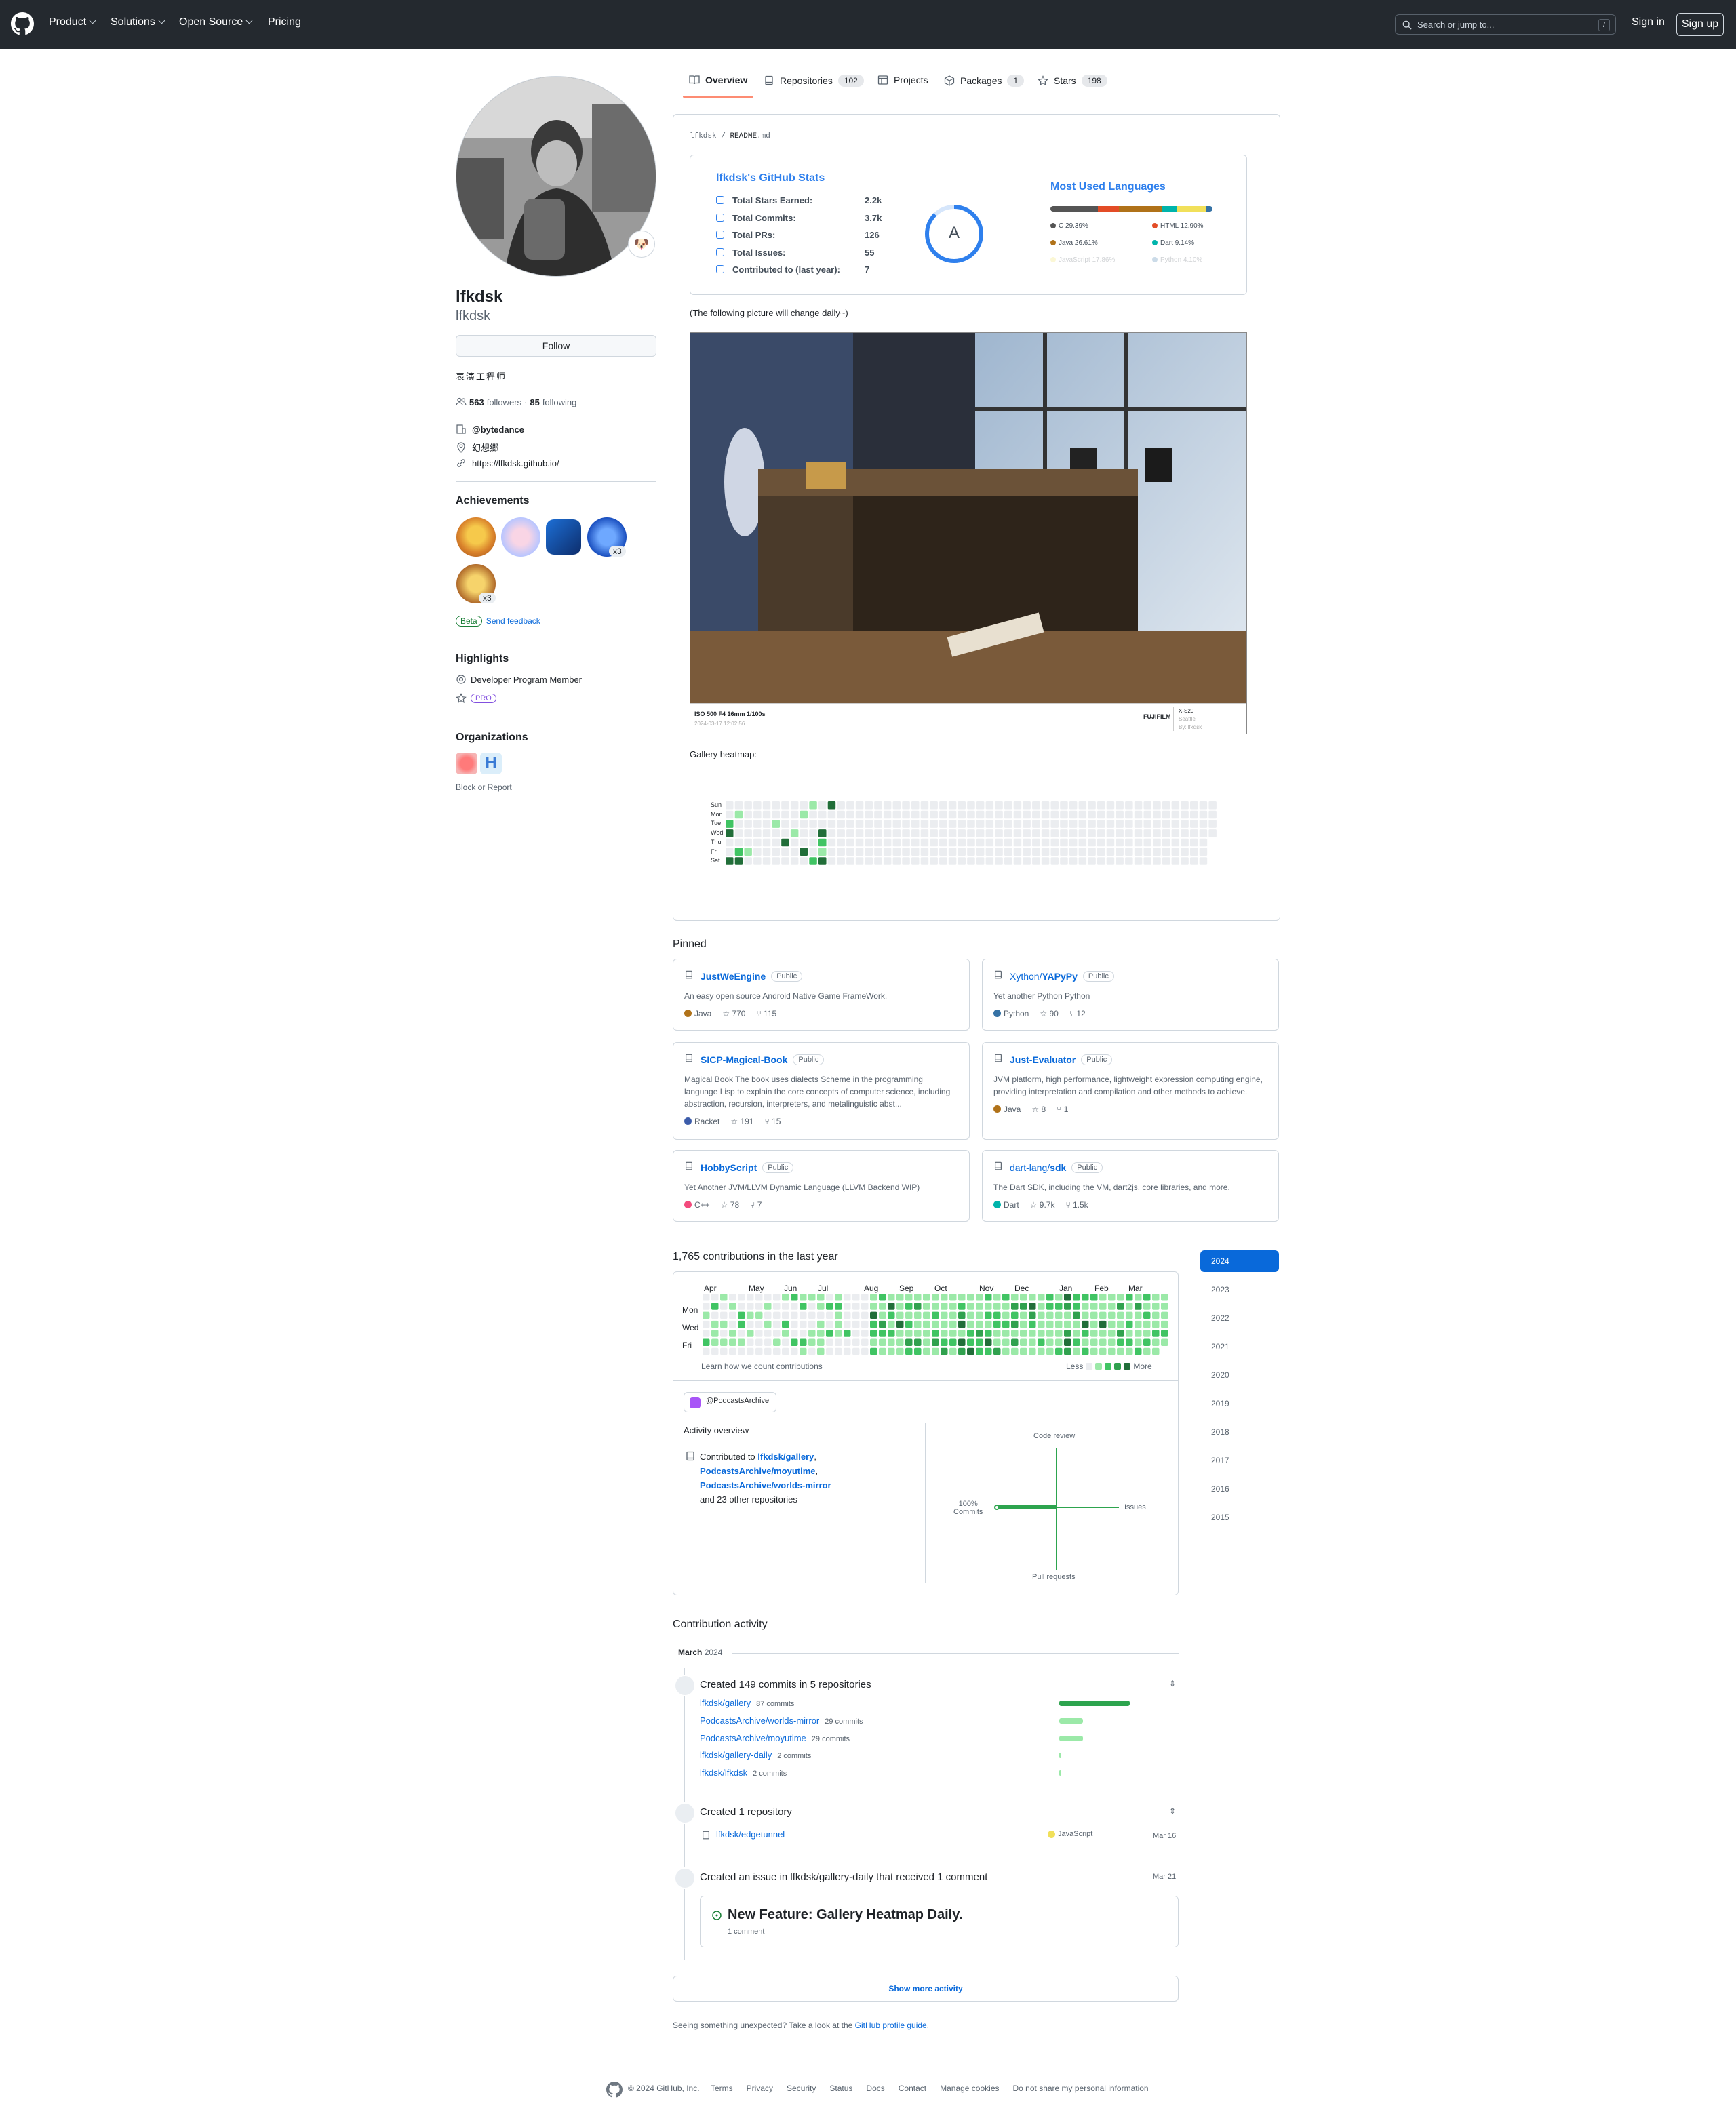  Describe the element at coordinates (1042, 1205) in the screenshot. I see `repo-stars: ☆ 9.7k` at that location.